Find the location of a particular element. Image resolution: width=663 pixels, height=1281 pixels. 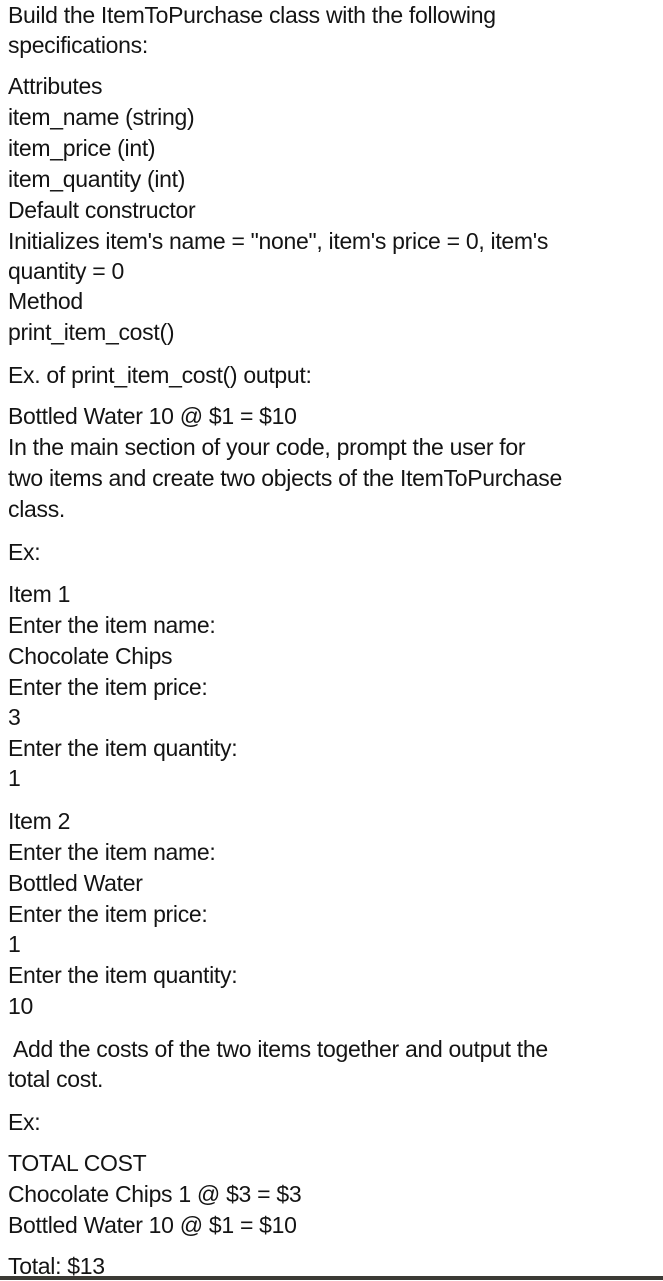

method-label: Method is located at coordinates (45, 301).